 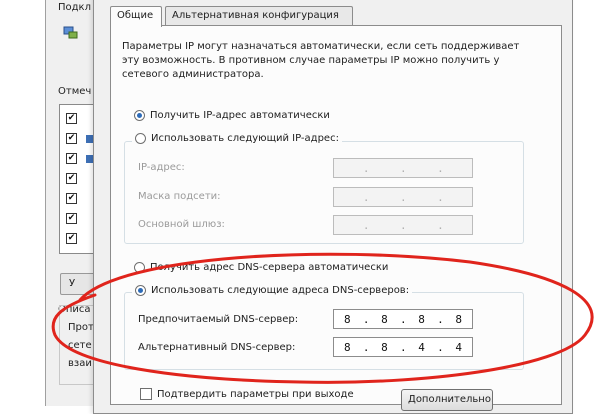 What do you see at coordinates (403, 347) in the screenshot?
I see `alternate-dns-field: 8. 8. 4. 4` at bounding box center [403, 347].